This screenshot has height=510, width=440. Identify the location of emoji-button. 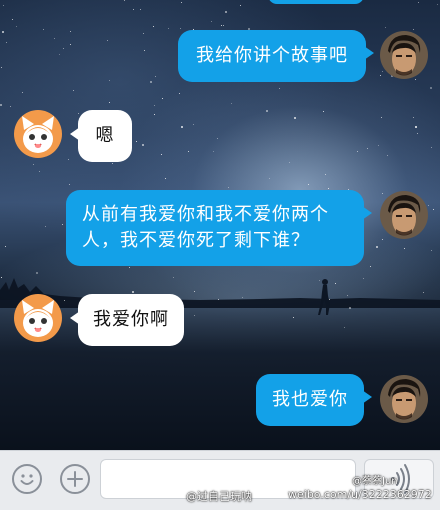
(27, 479).